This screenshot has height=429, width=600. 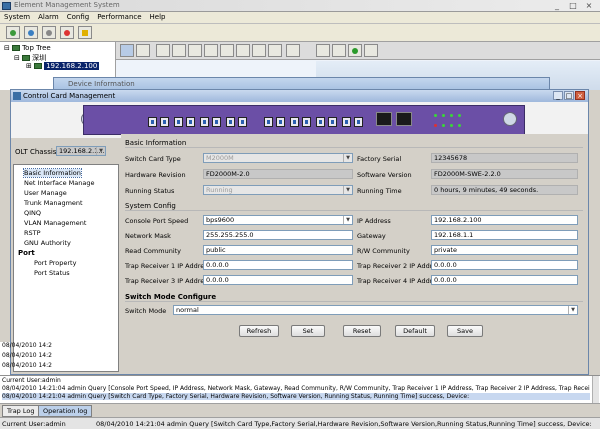 What do you see at coordinates (179, 50) in the screenshot?
I see `zoom-out-icon` at bounding box center [179, 50].